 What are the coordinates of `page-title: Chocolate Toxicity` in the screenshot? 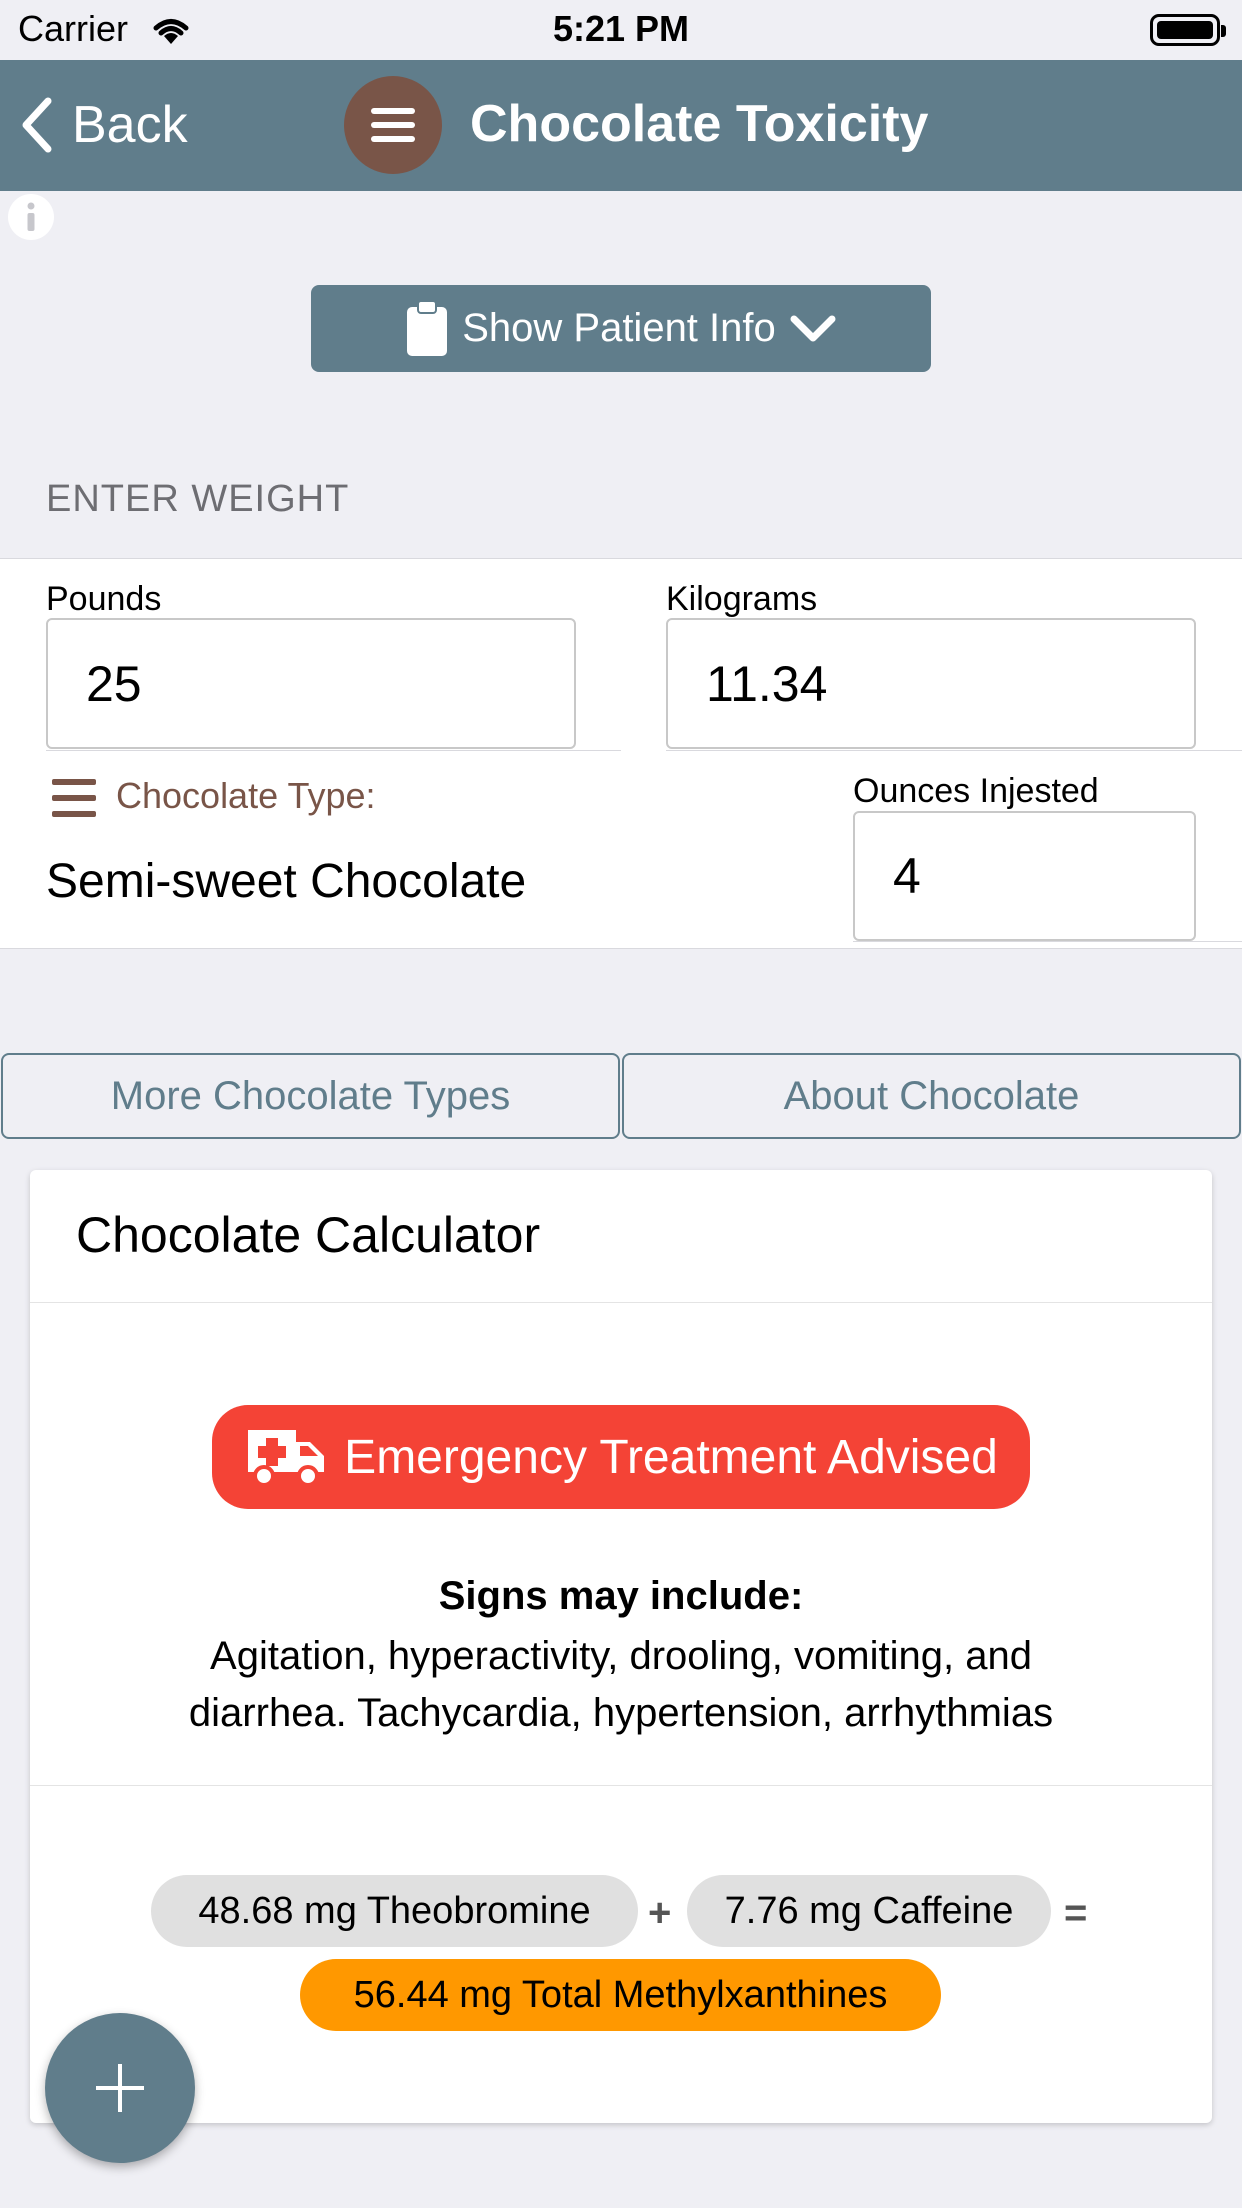 It's located at (699, 124).